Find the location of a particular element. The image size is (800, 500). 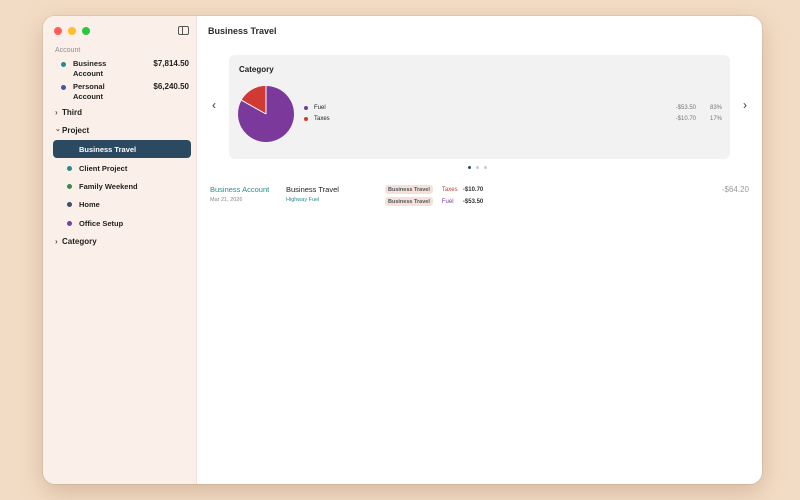

legend-label: Taxes is located at coordinates (322, 119).